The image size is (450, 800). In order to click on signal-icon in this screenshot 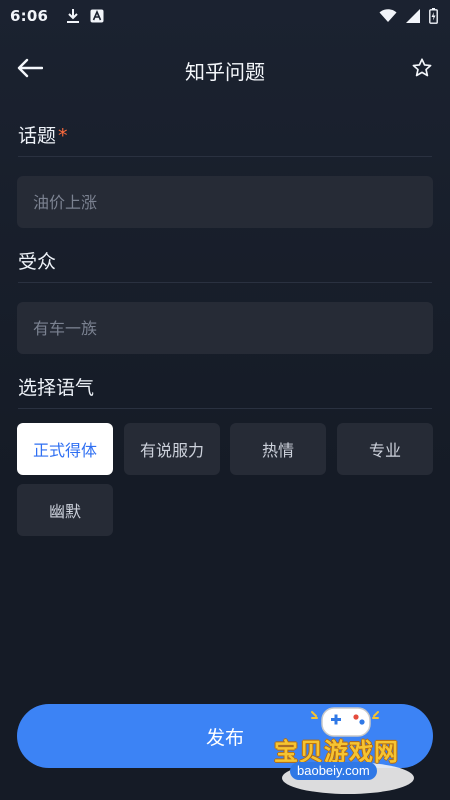, I will do `click(413, 16)`.